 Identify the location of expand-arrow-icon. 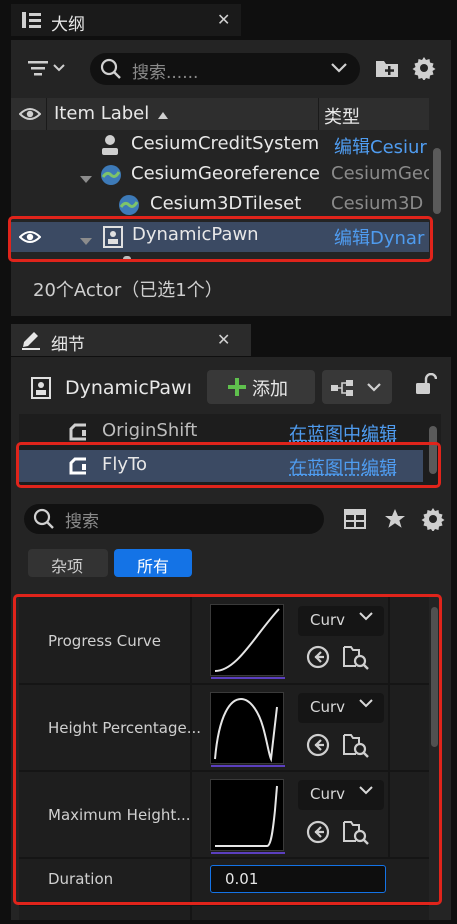
(86, 179).